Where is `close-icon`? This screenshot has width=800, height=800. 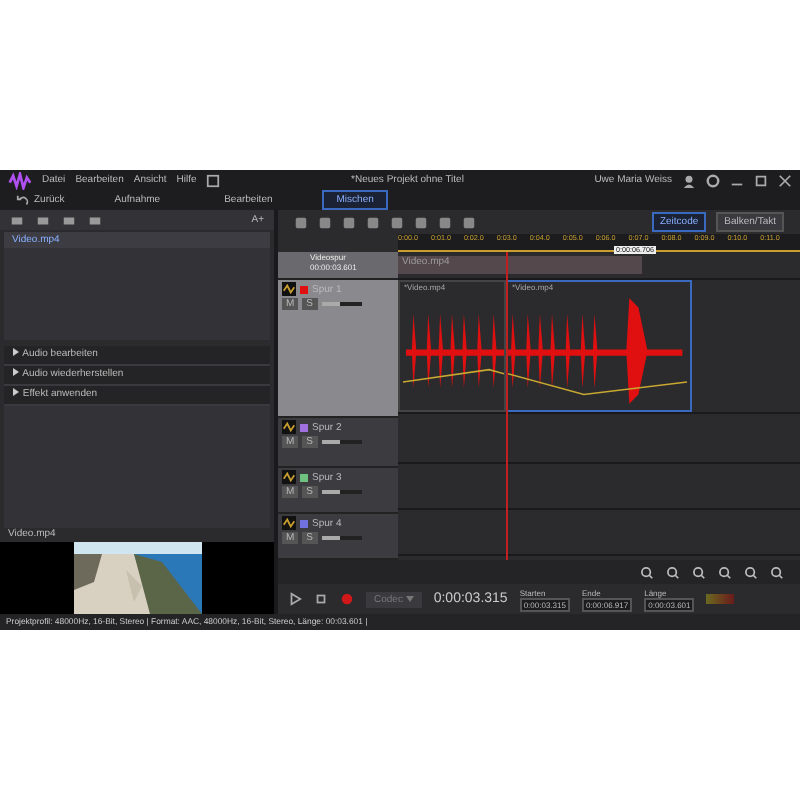 close-icon is located at coordinates (785, 180).